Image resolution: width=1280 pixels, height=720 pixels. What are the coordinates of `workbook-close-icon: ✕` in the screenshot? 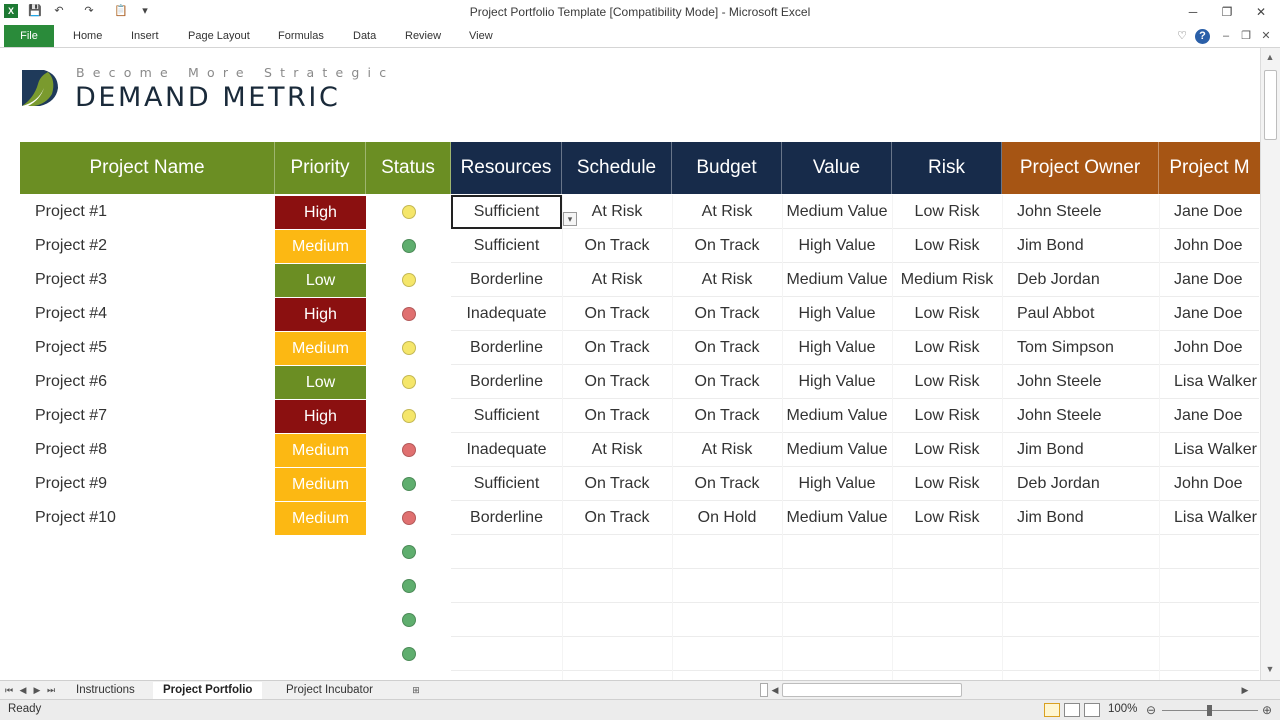 It's located at (1266, 36).